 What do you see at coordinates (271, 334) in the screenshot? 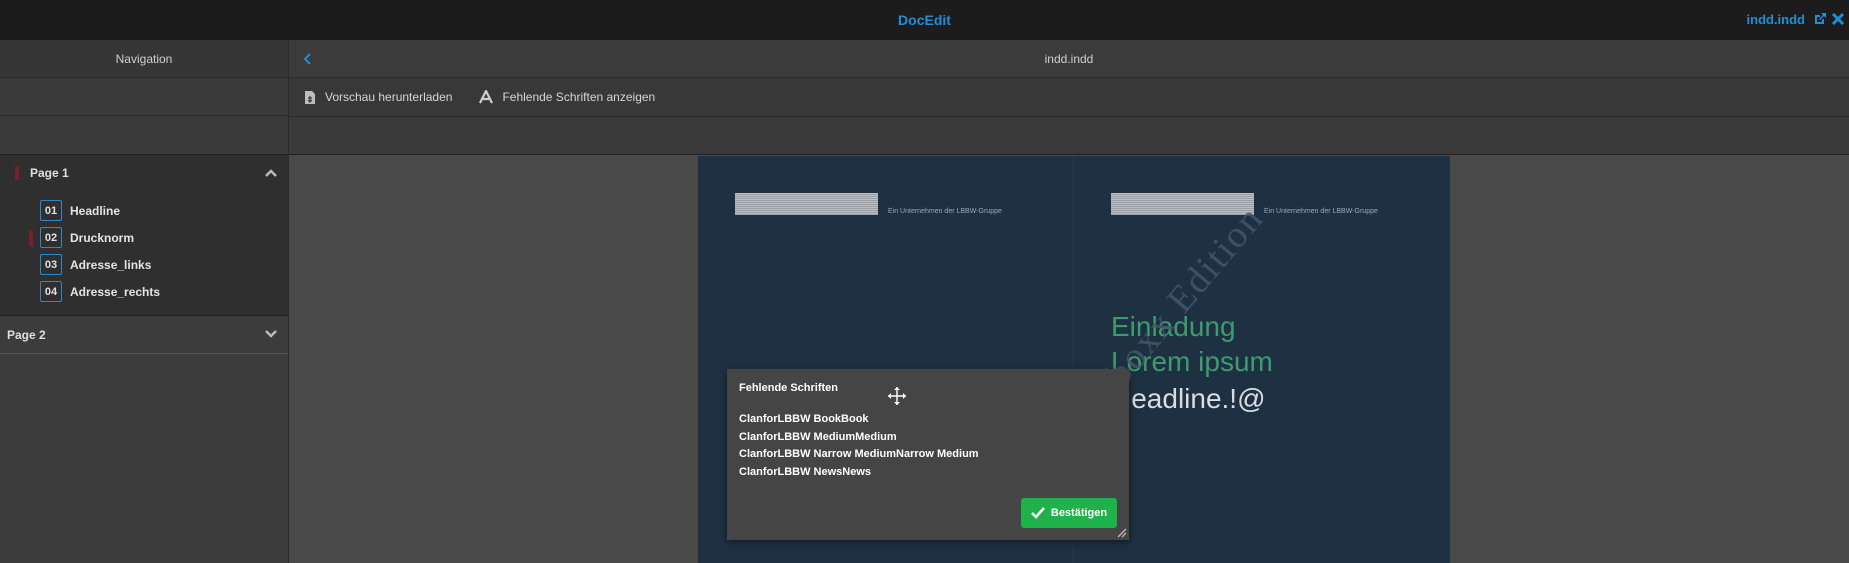
I see `chevron-down-icon` at bounding box center [271, 334].